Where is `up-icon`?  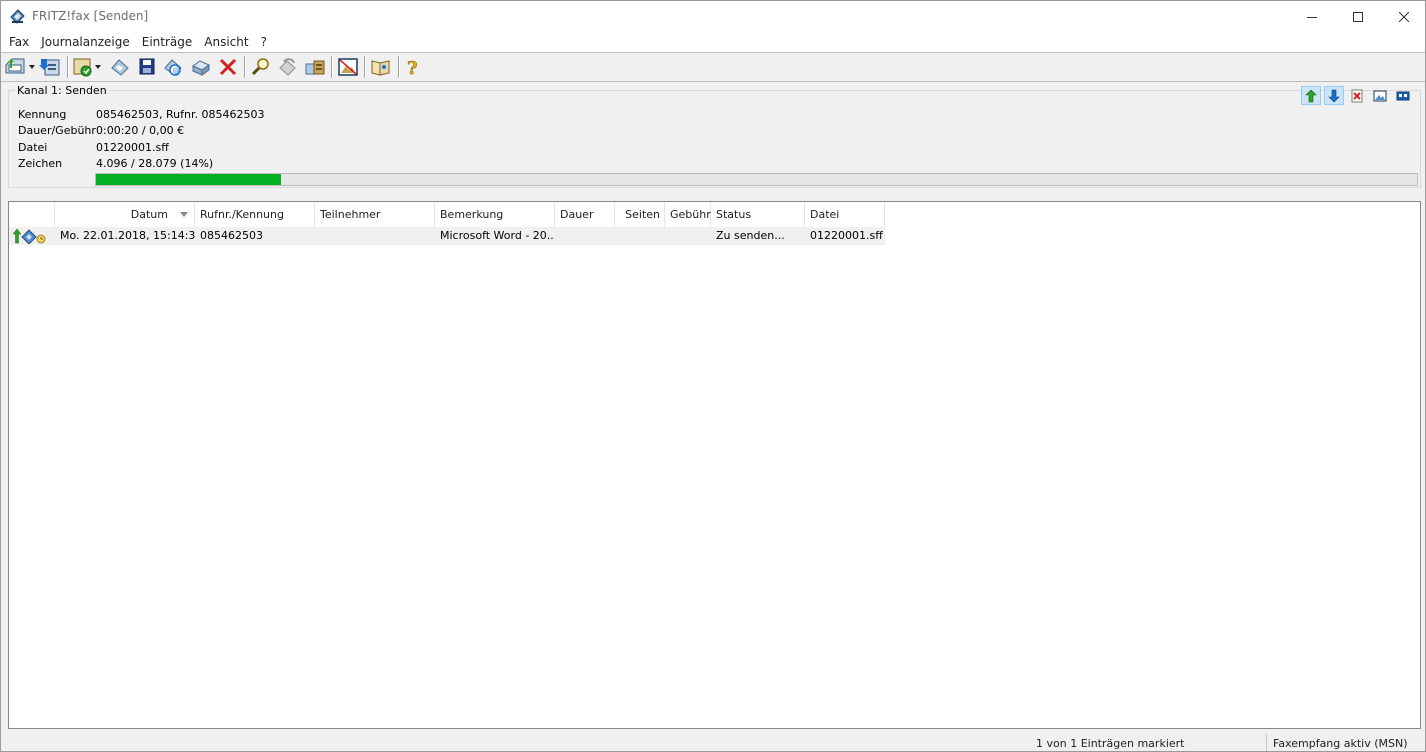
up-icon is located at coordinates (1311, 95).